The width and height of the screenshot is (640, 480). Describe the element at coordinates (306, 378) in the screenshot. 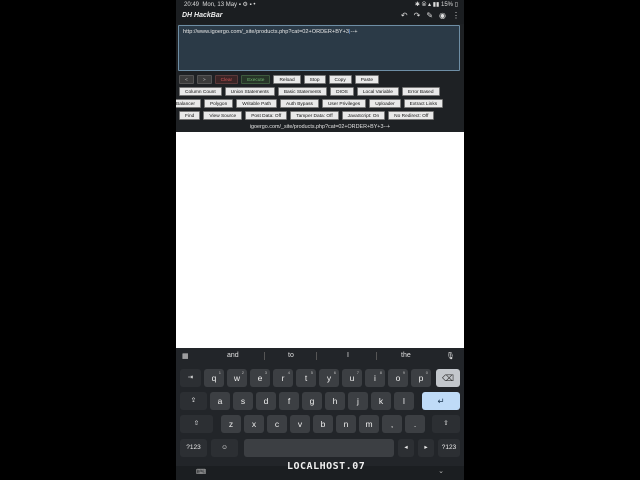

I see `key-t: t5` at that location.